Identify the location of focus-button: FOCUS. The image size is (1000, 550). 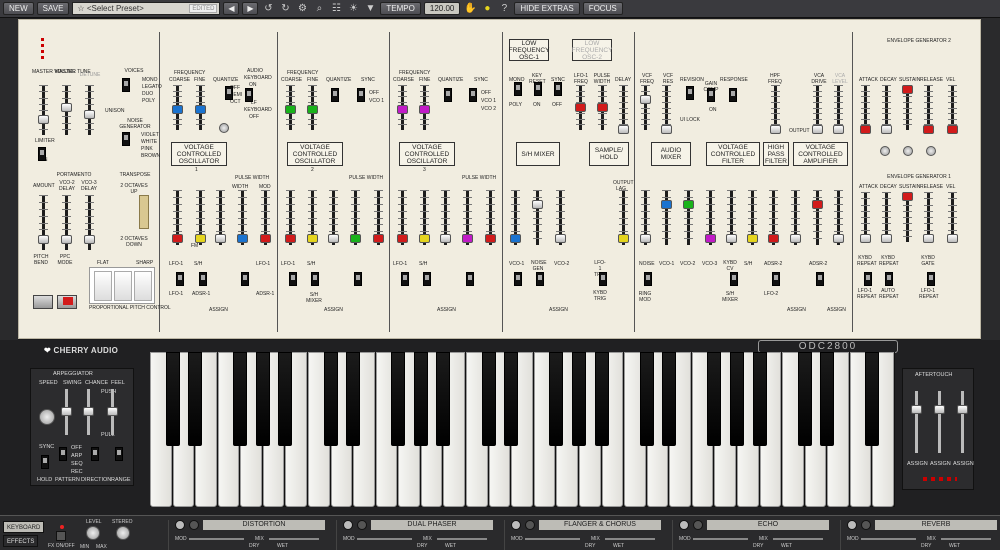
(602, 8).